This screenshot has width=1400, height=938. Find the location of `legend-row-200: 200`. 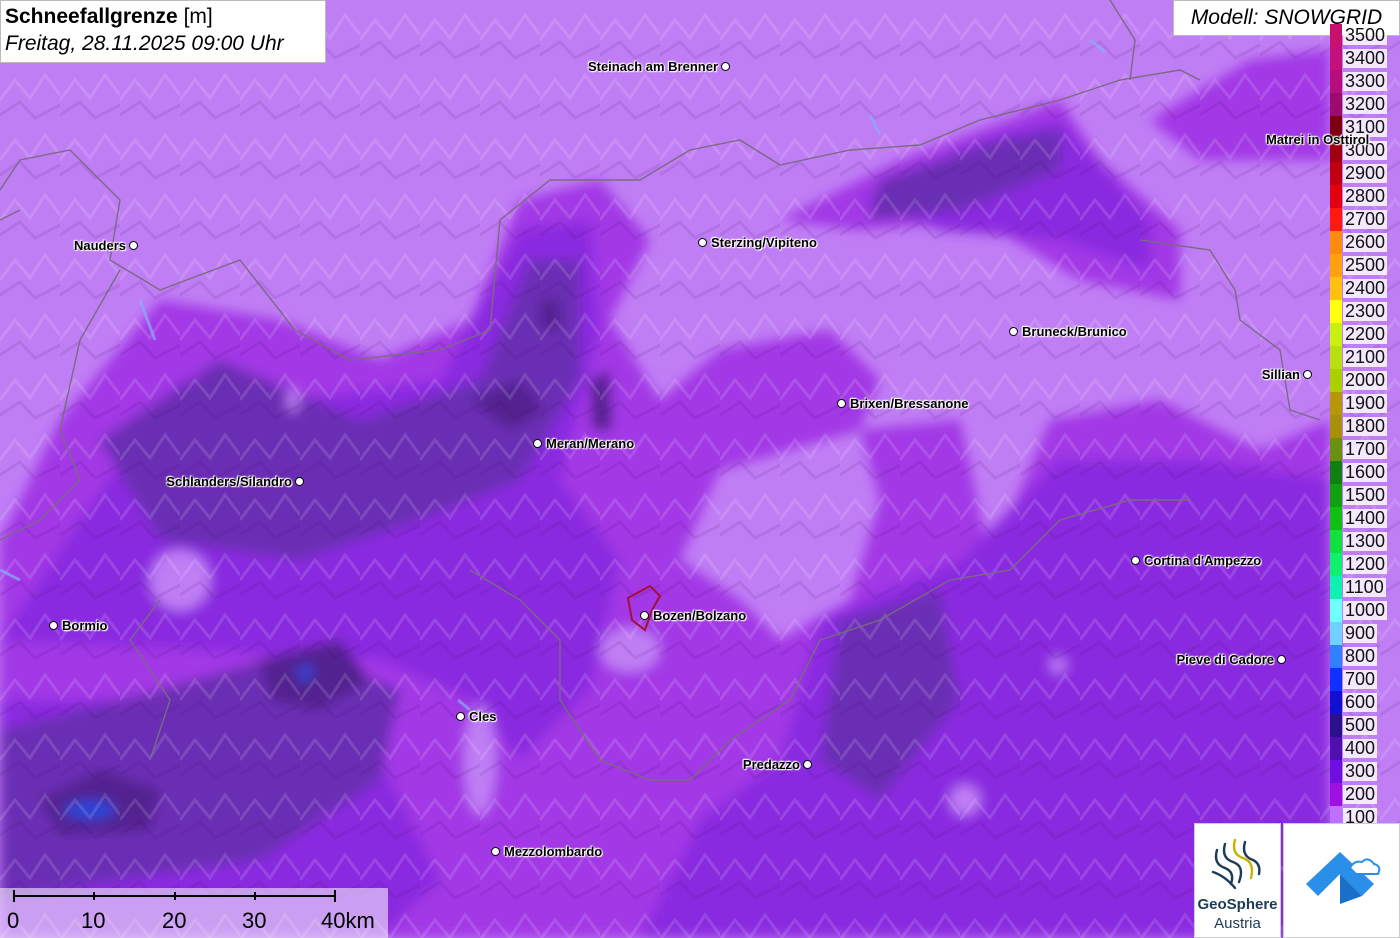

legend-row-200: 200 is located at coordinates (1365, 794).